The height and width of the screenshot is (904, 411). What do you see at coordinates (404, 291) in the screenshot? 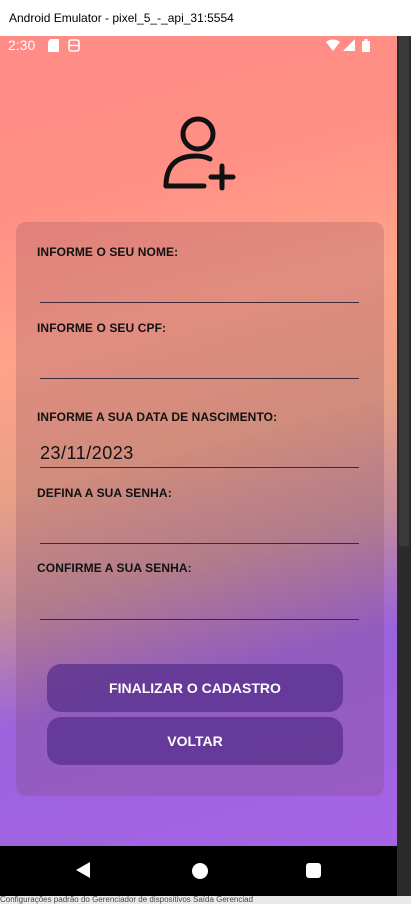
I see `scrollbar` at bounding box center [404, 291].